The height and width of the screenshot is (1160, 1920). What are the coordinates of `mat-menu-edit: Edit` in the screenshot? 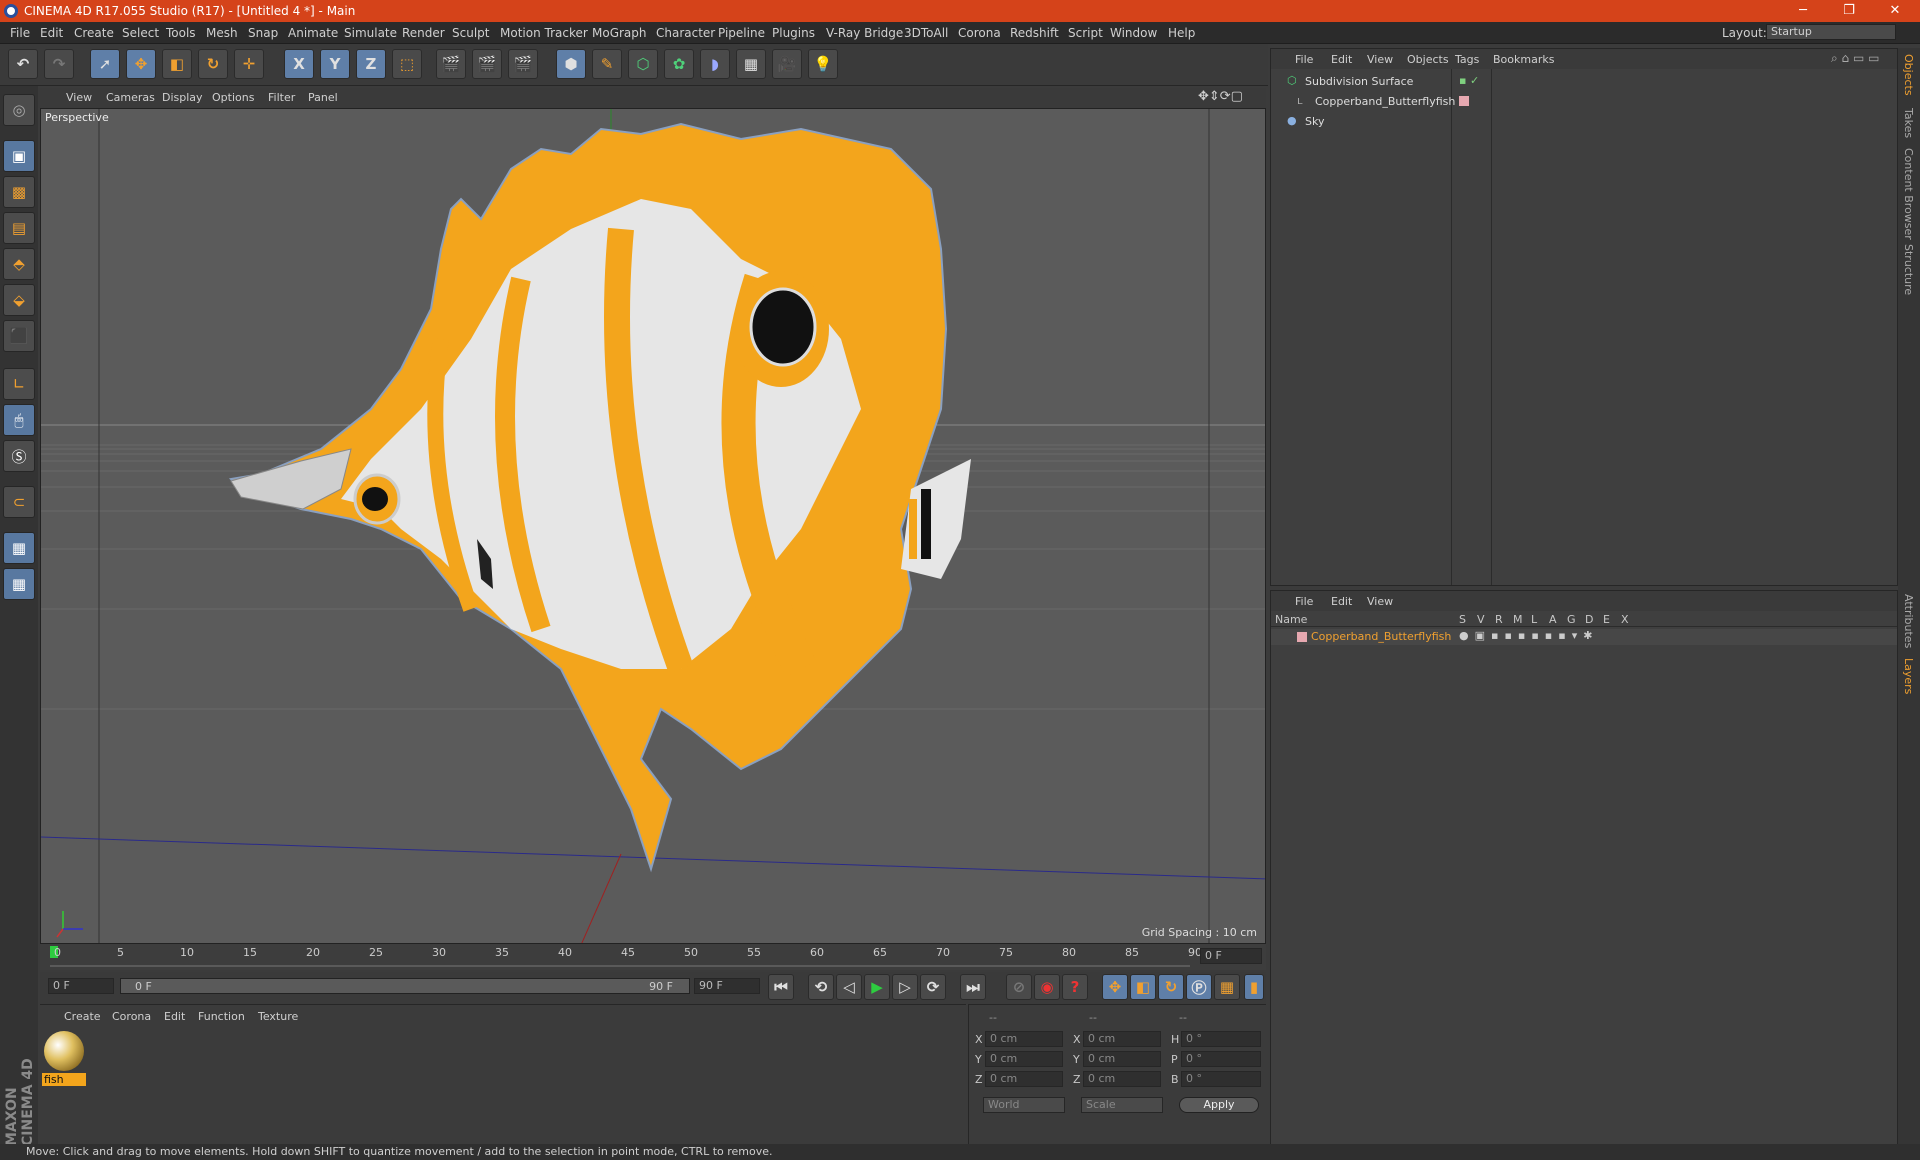 It's located at (174, 1016).